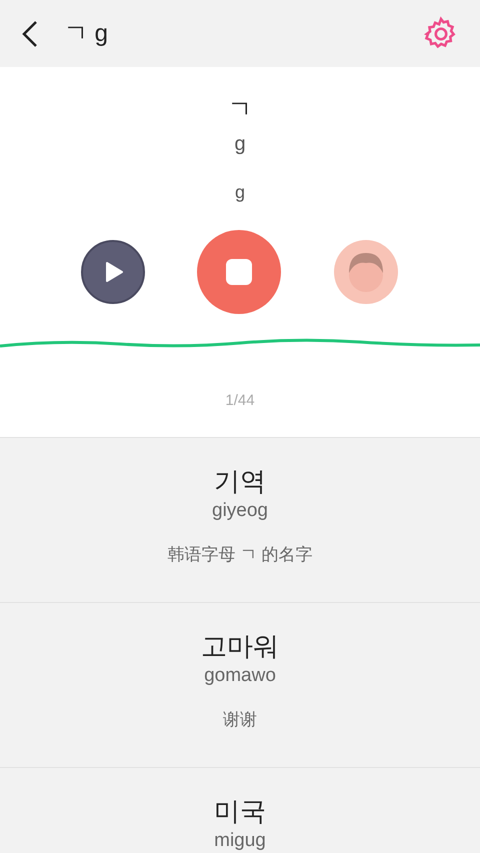  I want to click on word-romanization: migug, so click(240, 841).